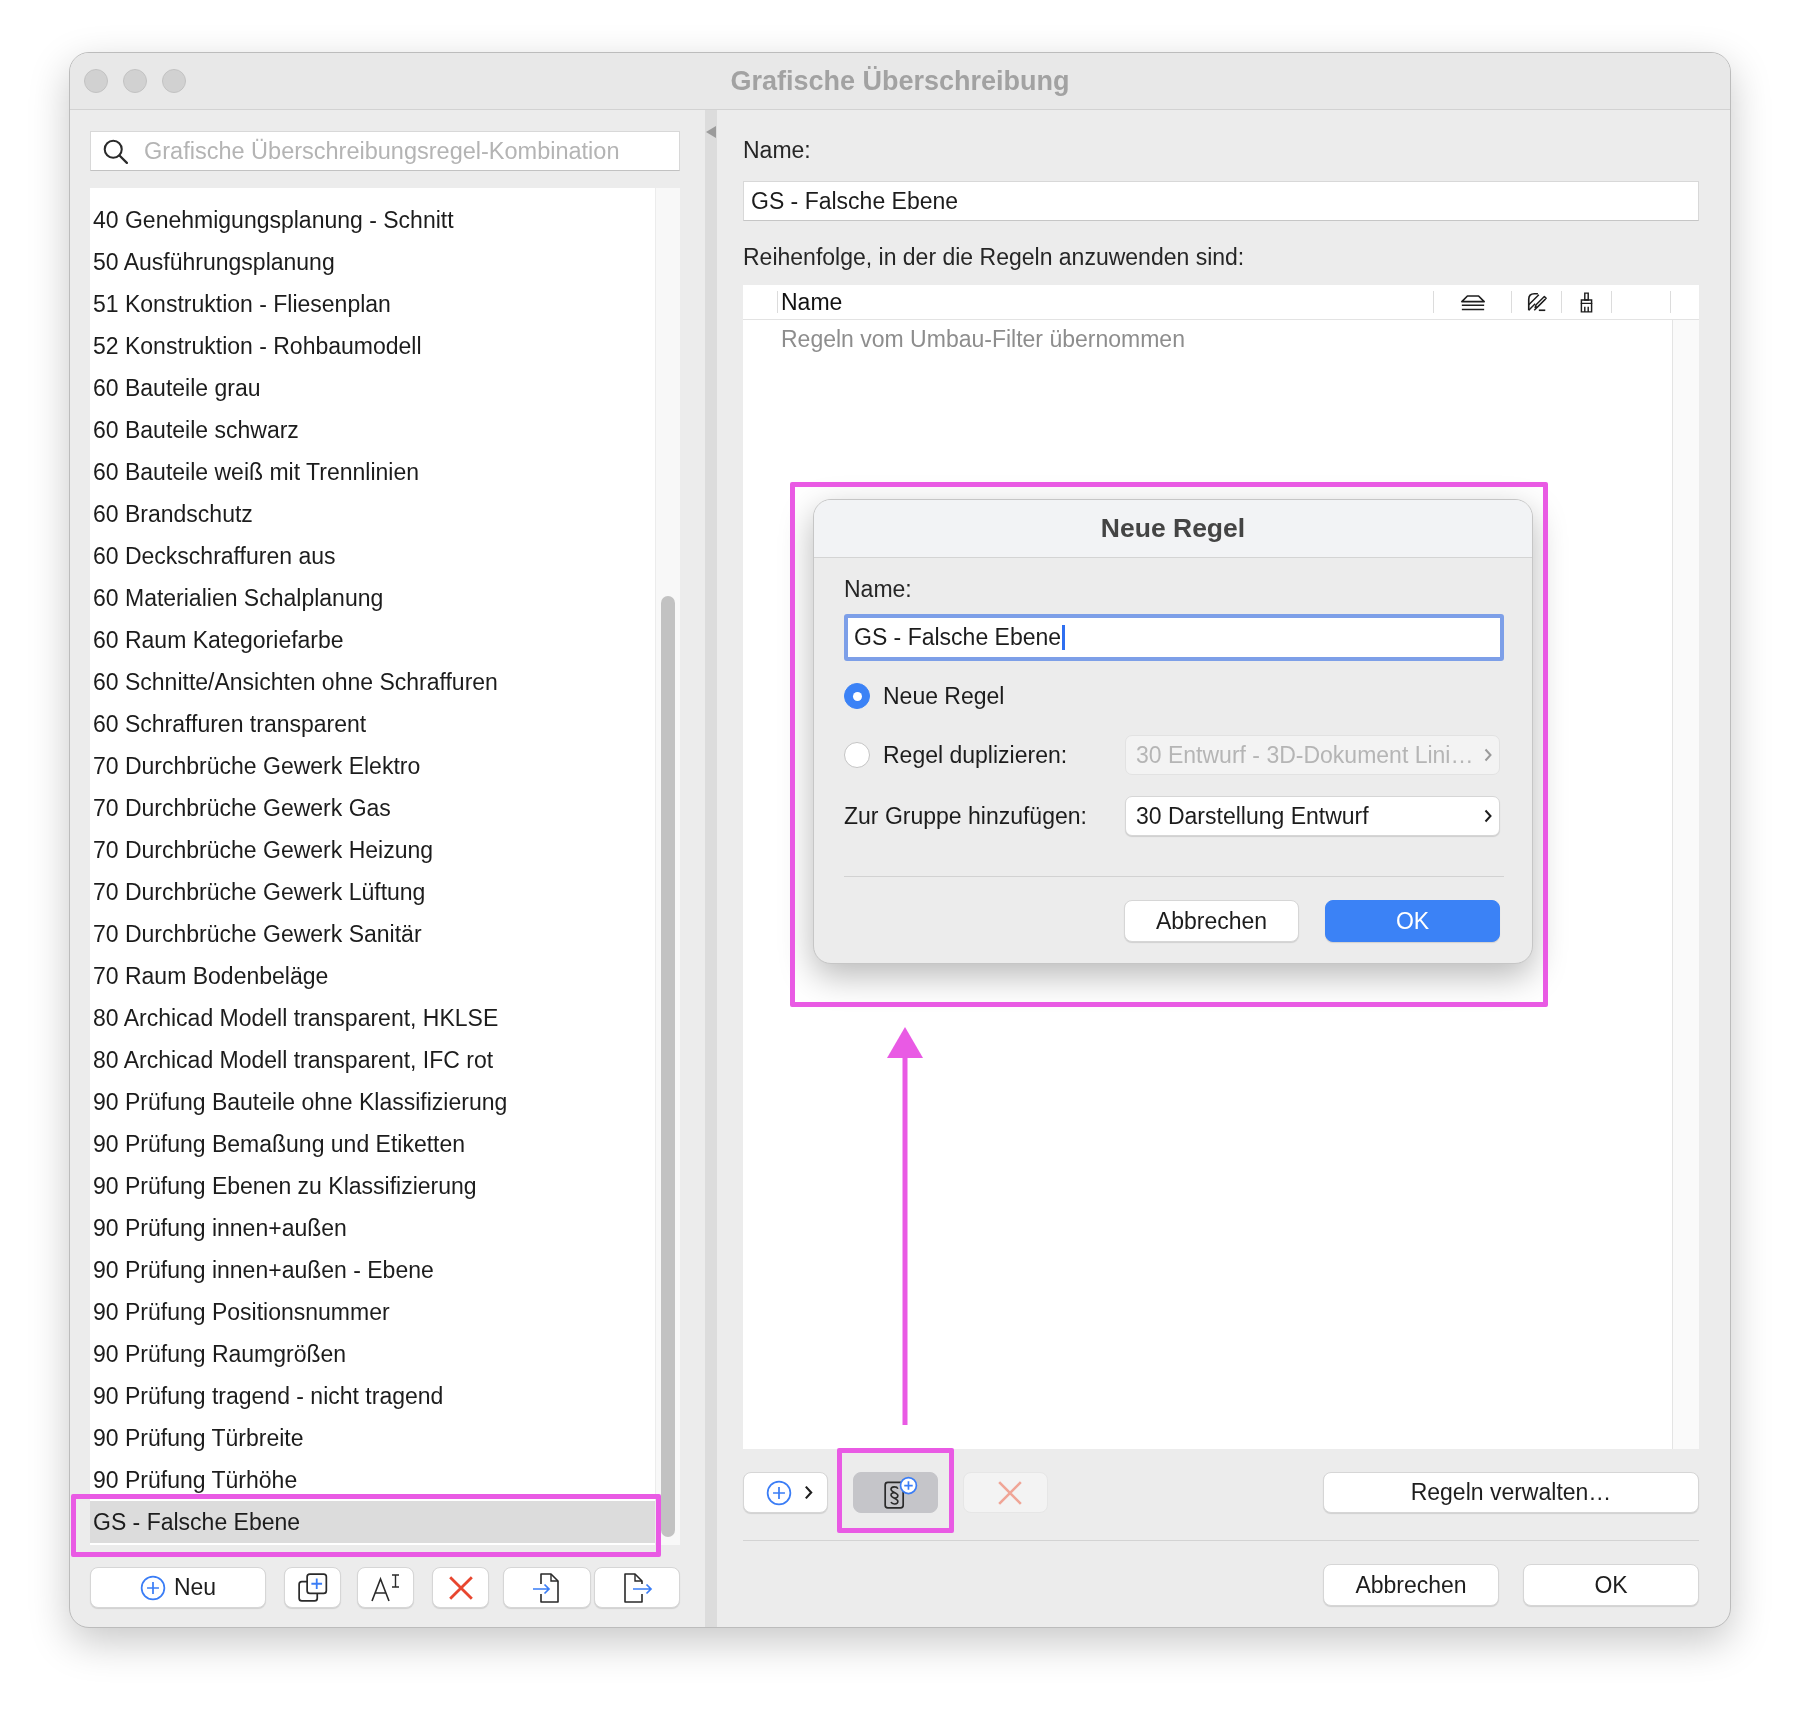  Describe the element at coordinates (372, 220) in the screenshot. I see `list-item: 40 Genehmigungsplanung - Schnitt` at that location.